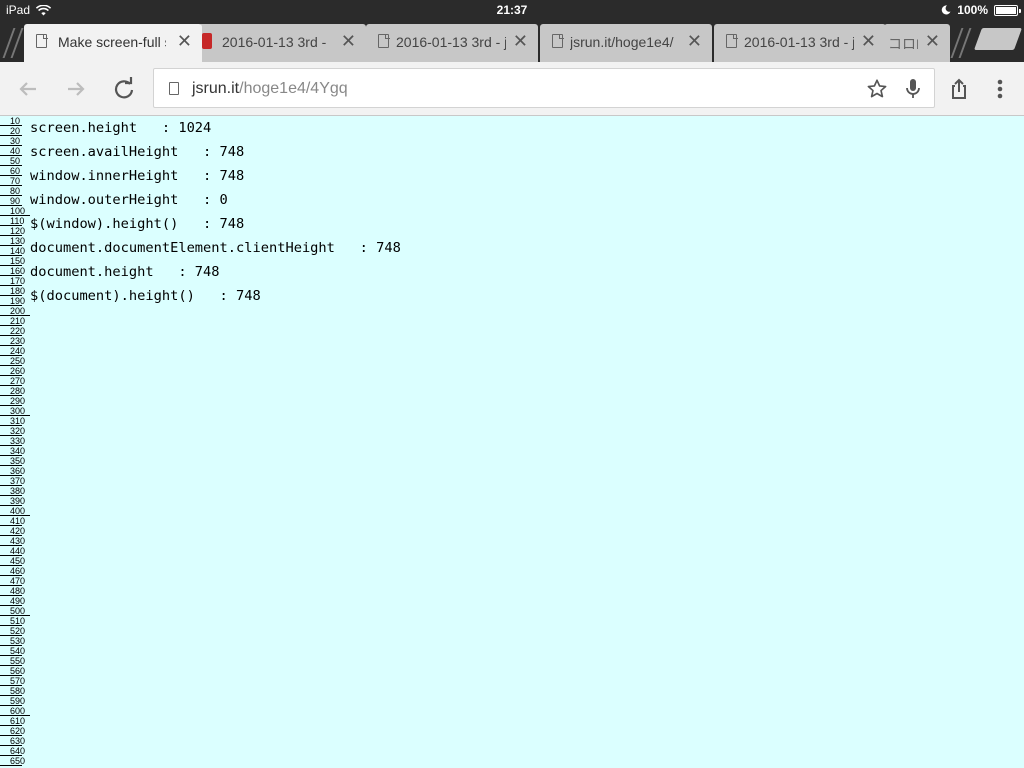 The height and width of the screenshot is (768, 1024). What do you see at coordinates (18, 431) in the screenshot?
I see `ruler-label: 320` at bounding box center [18, 431].